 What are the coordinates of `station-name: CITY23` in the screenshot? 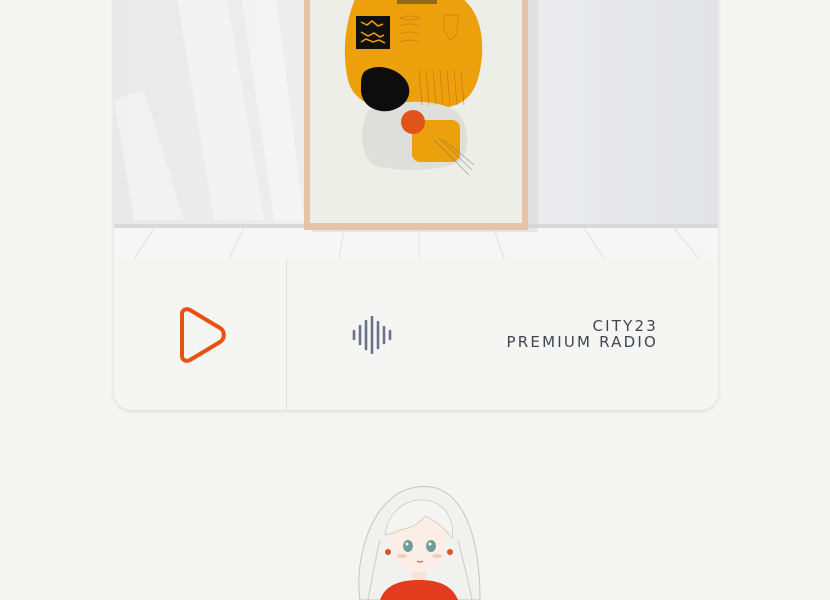 It's located at (625, 326).